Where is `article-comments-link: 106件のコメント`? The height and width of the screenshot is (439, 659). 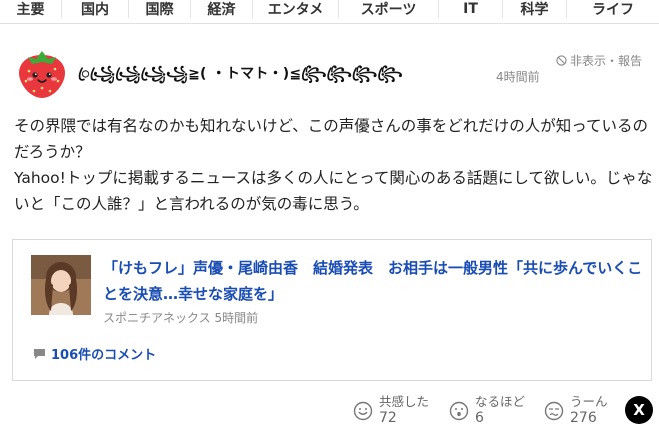
article-comments-link: 106件のコメント is located at coordinates (94, 353).